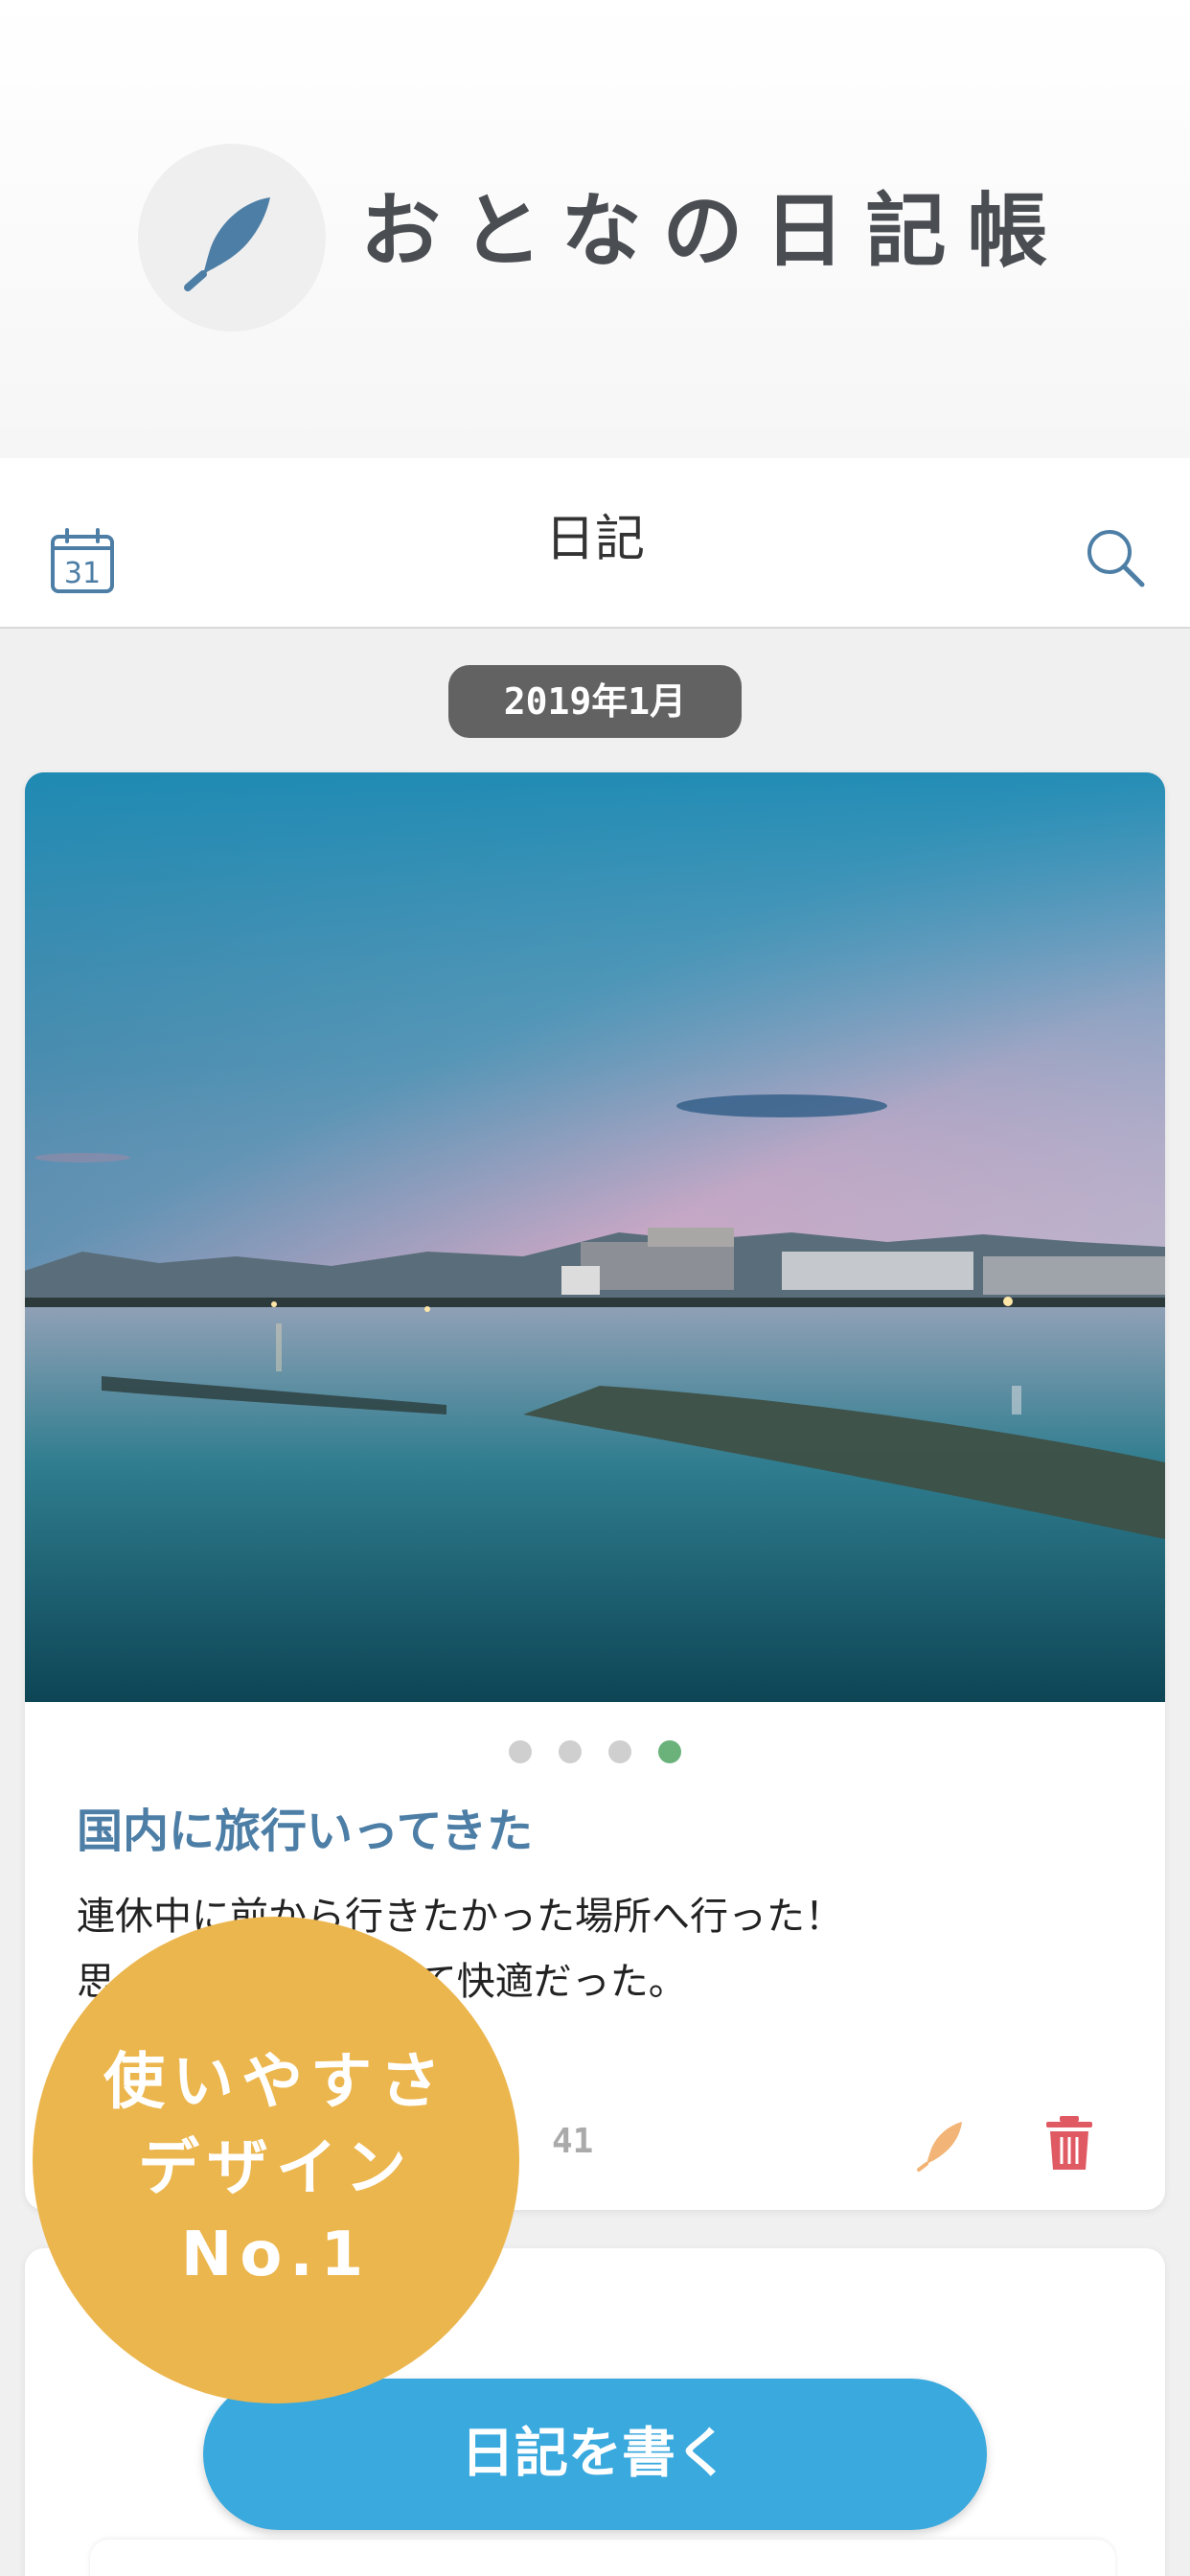 This screenshot has height=2576, width=1190. Describe the element at coordinates (594, 539) in the screenshot. I see `page-title: 日記` at that location.